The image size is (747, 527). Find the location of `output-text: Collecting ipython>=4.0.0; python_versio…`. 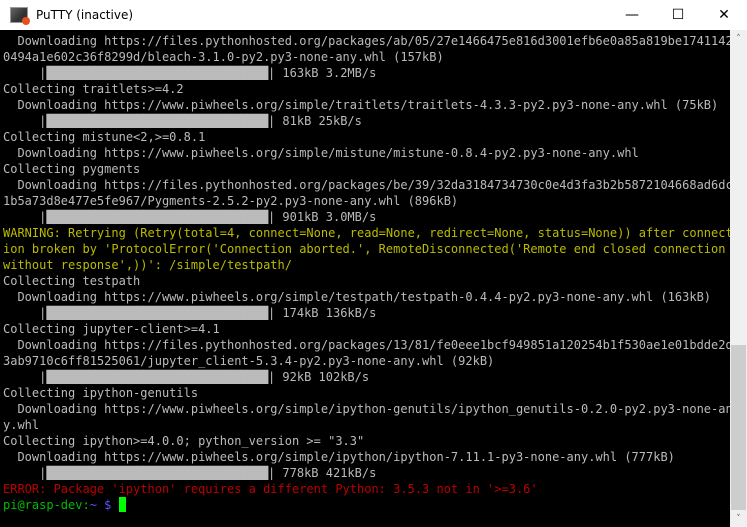

output-text: Collecting ipython>=4.0.0; python_versio… is located at coordinates (184, 441).